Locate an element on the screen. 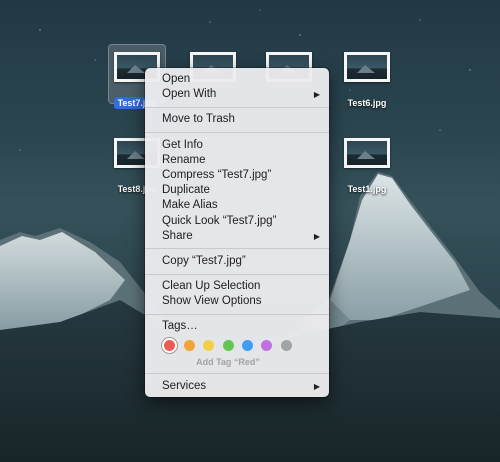  menu-item-label: Move to Trash is located at coordinates (198, 119).